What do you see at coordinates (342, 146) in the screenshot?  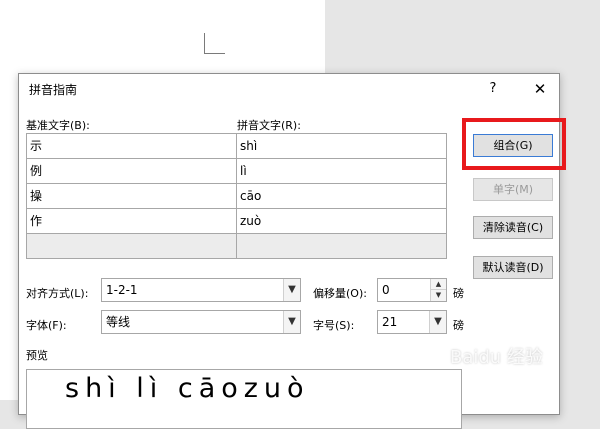 I see `pinyin-text-field: shì` at bounding box center [342, 146].